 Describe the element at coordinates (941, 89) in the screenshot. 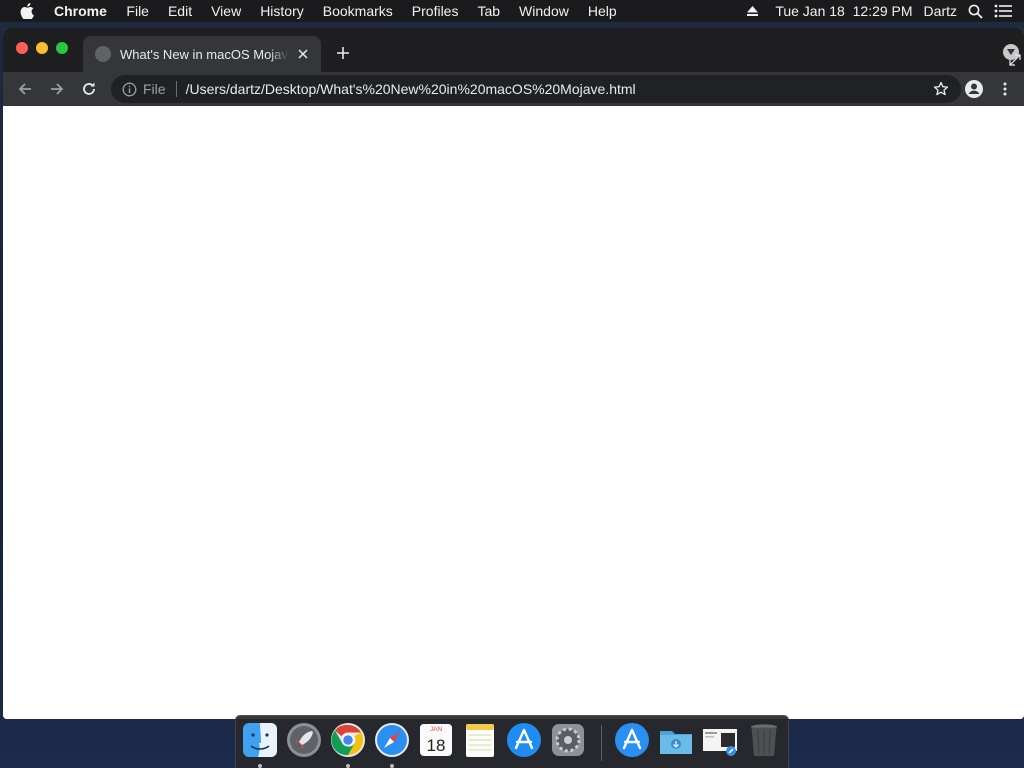

I see `bookmark-star-icon` at that location.